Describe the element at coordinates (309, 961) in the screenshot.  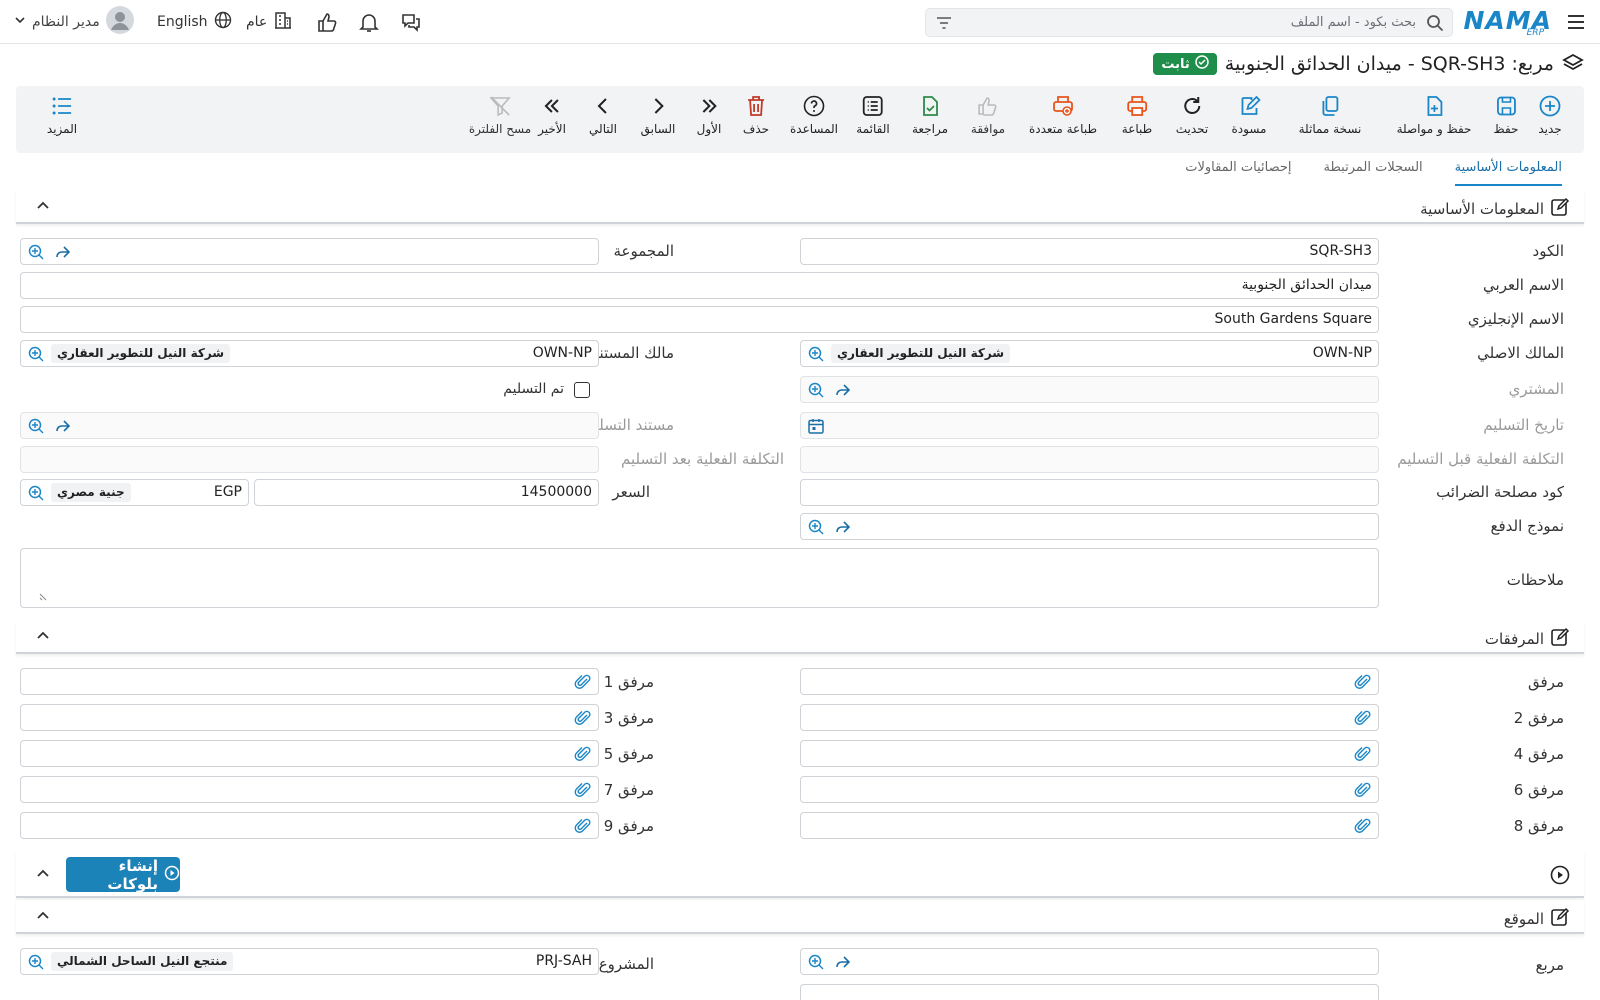
I see `project-field: PRJ-SAH منتجع النيل الساحل الشمالي` at that location.